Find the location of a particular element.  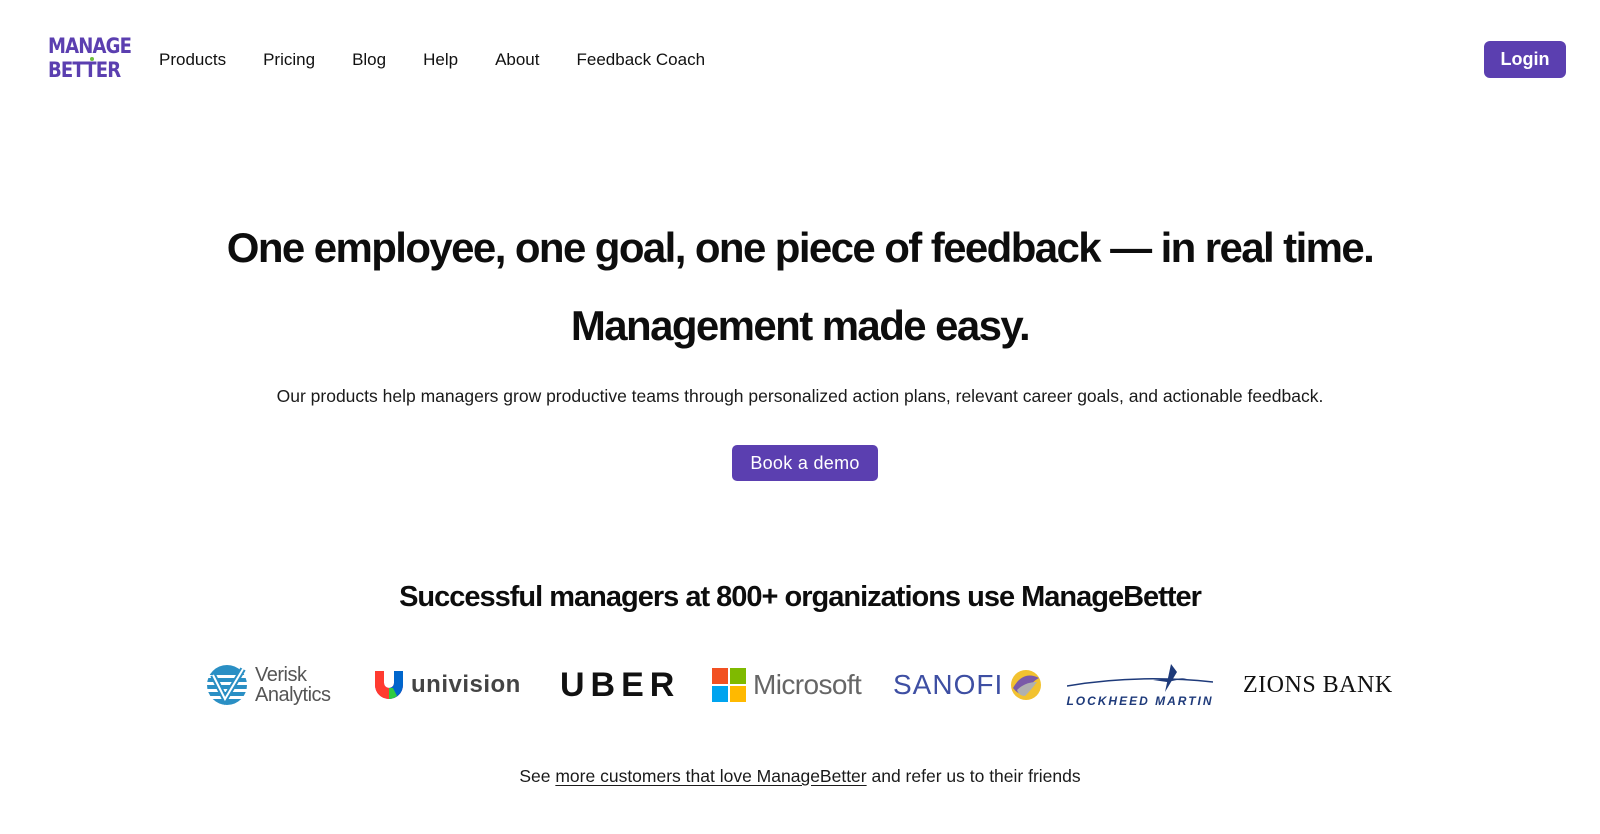

logo-text-line1: MANAGE is located at coordinates (90, 46).